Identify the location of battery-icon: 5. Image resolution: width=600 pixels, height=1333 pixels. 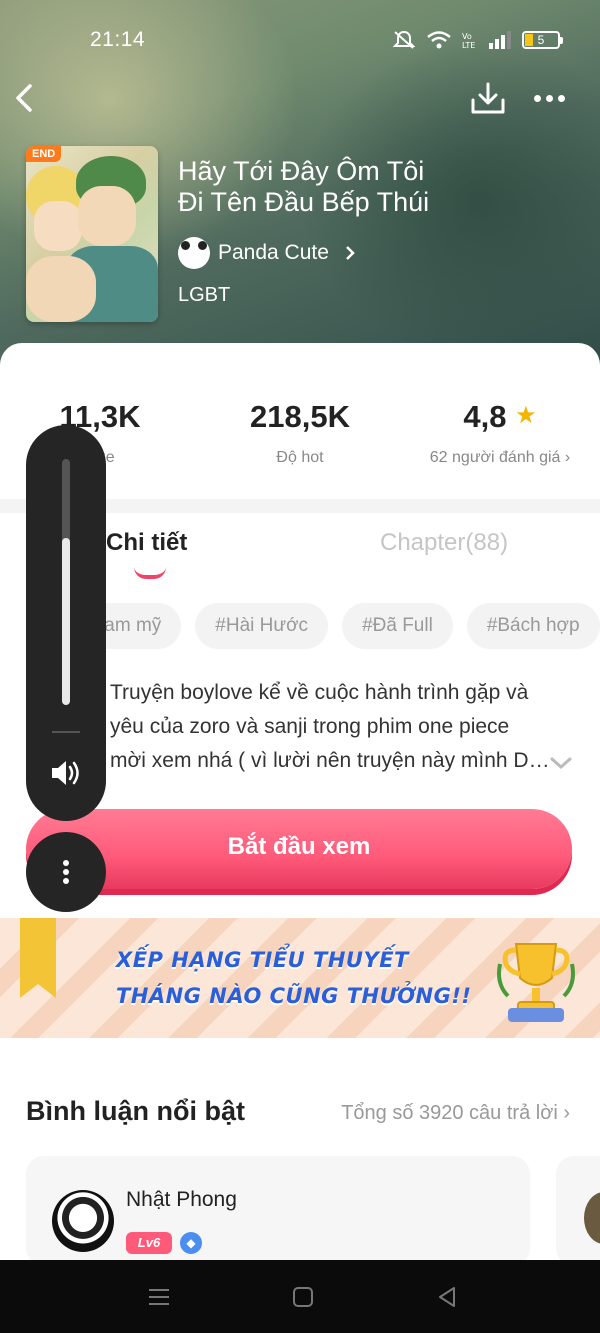
(542, 40).